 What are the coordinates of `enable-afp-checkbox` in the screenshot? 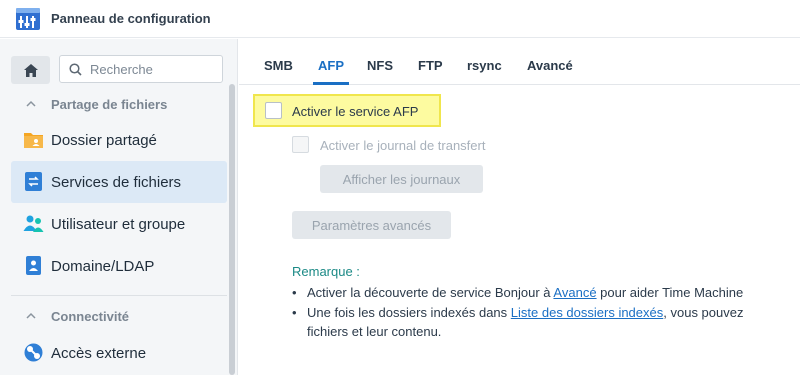 It's located at (273, 110).